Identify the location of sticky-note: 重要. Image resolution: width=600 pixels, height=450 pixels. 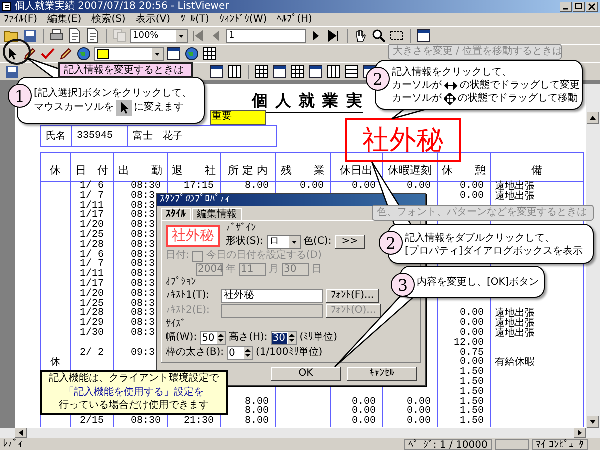
(238, 117).